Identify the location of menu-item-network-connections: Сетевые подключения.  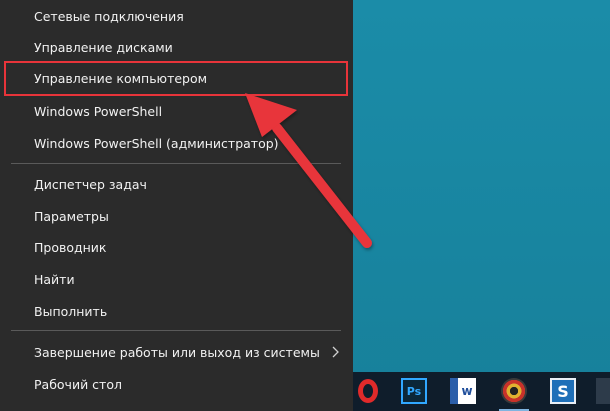
(176, 16).